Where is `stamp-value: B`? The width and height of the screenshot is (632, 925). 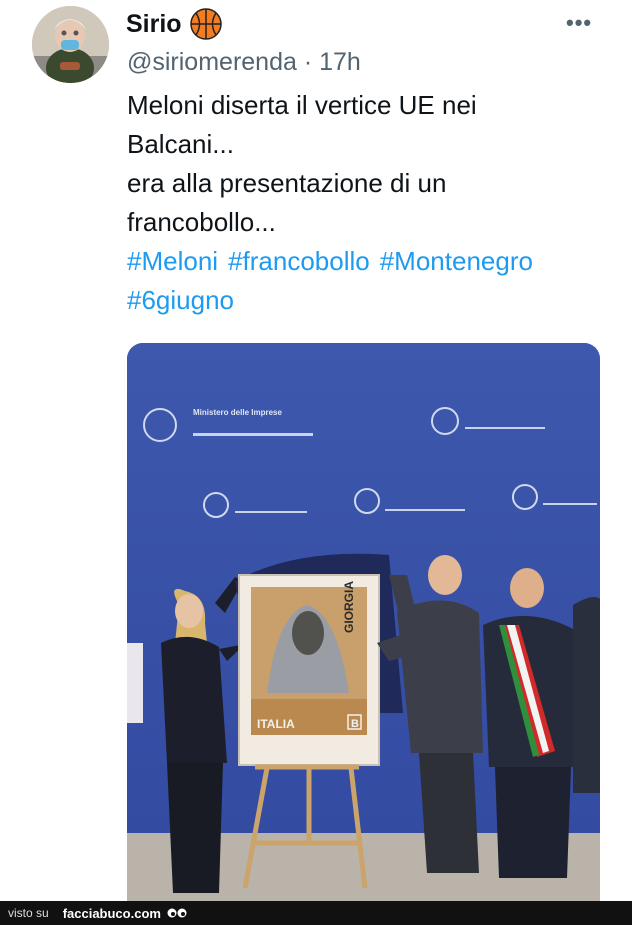 stamp-value: B is located at coordinates (355, 724).